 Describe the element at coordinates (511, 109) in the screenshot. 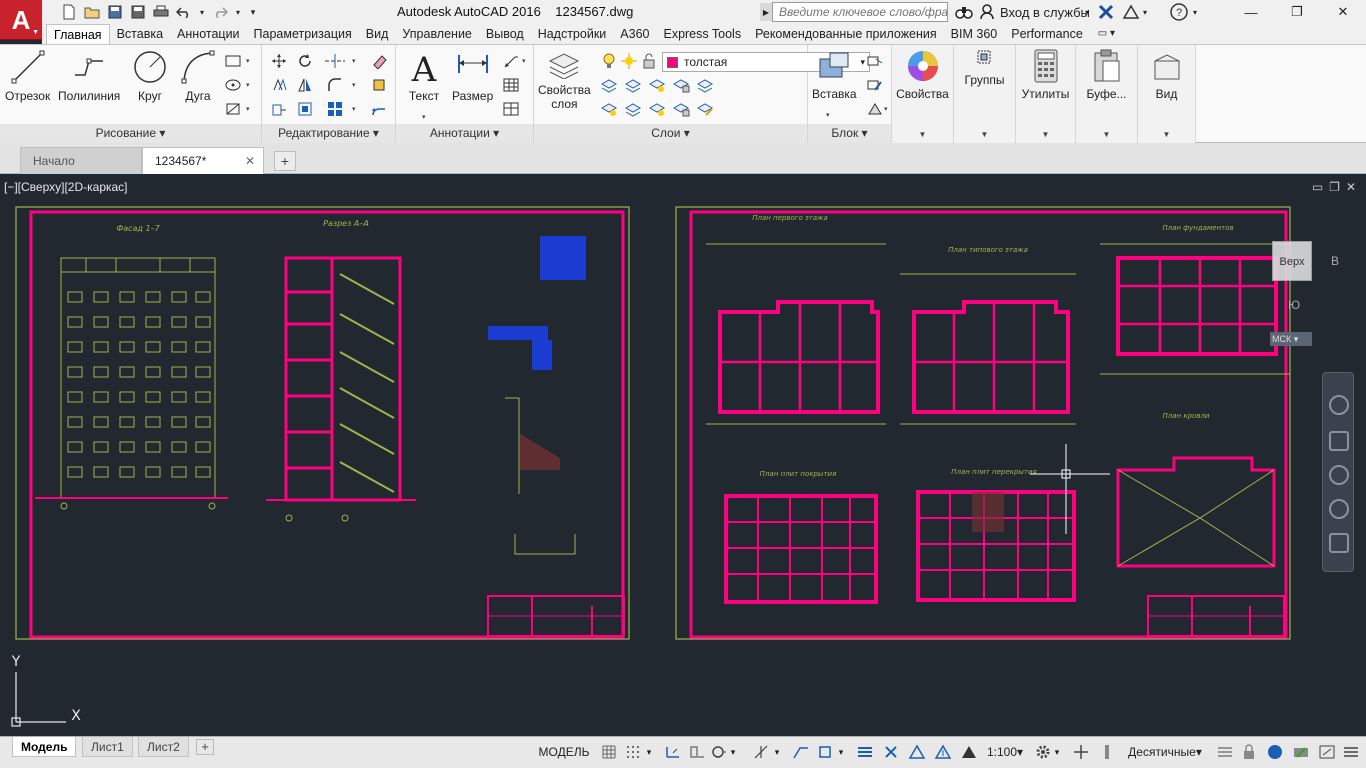

I see `markup-icon` at that location.